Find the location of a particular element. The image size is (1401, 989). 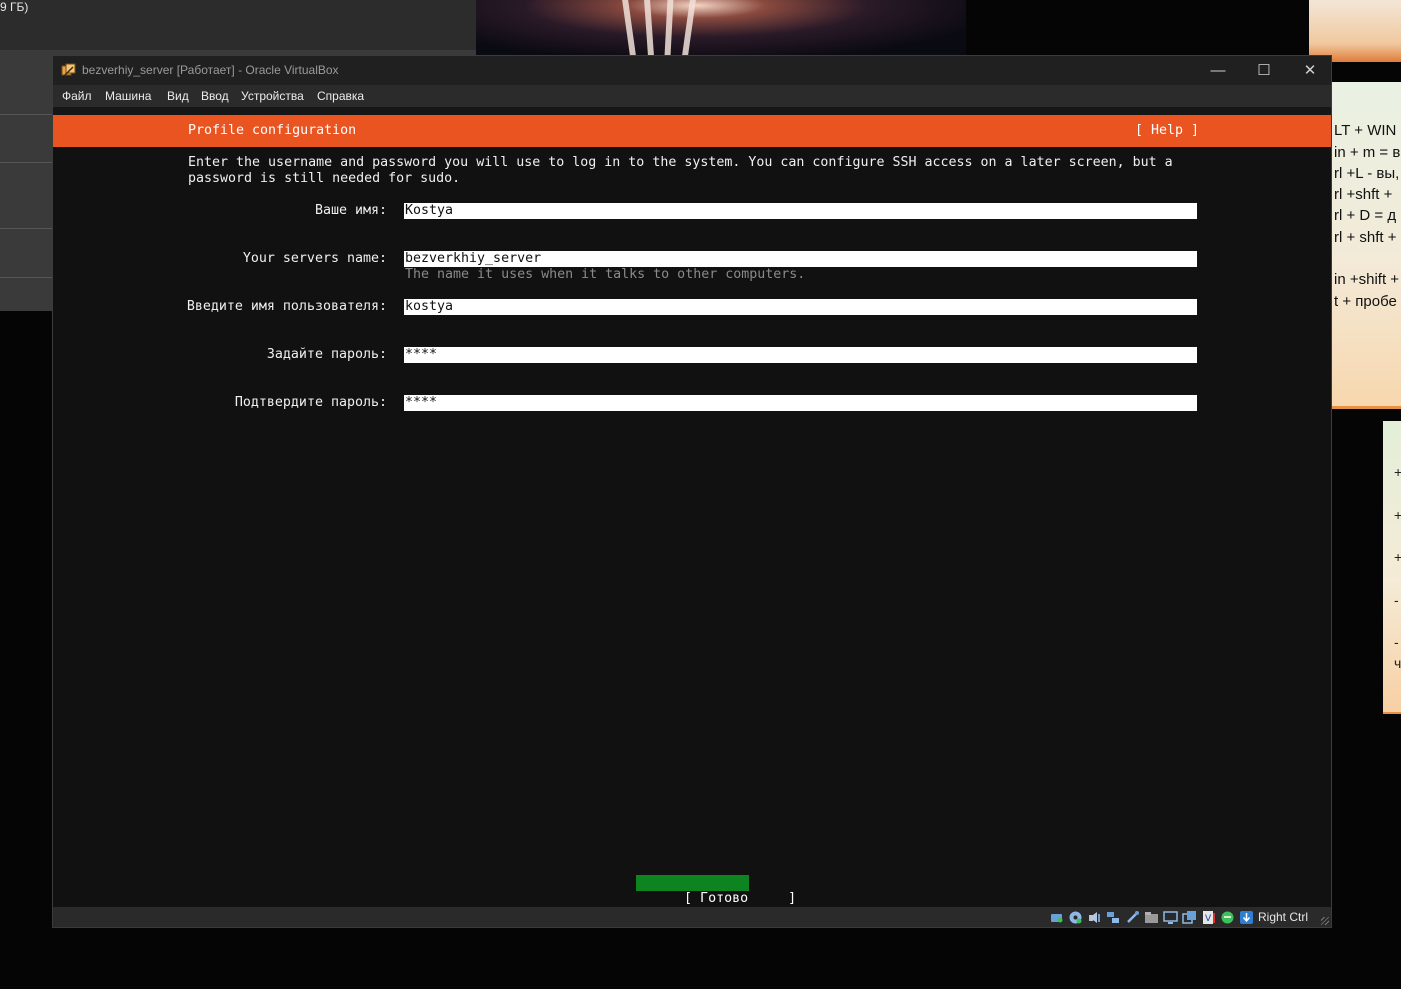

menu-input: Ввод is located at coordinates (215, 96).